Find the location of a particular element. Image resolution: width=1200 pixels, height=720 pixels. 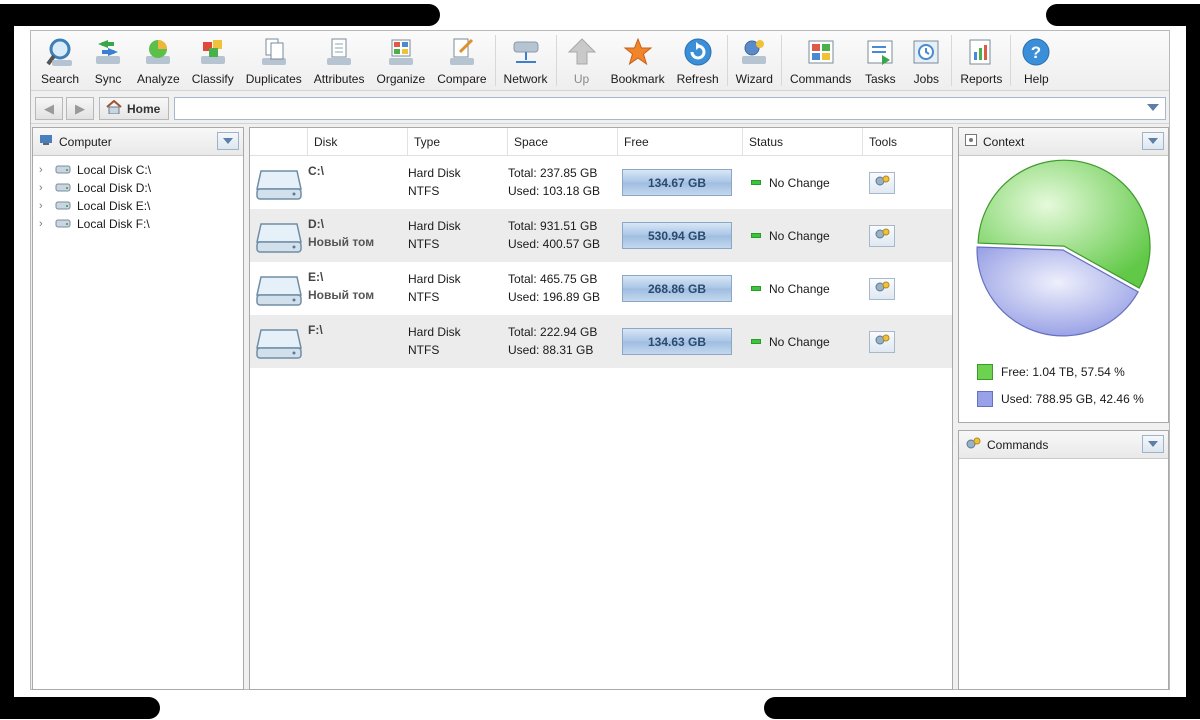

commands-button: Commands is located at coordinates (820, 60).